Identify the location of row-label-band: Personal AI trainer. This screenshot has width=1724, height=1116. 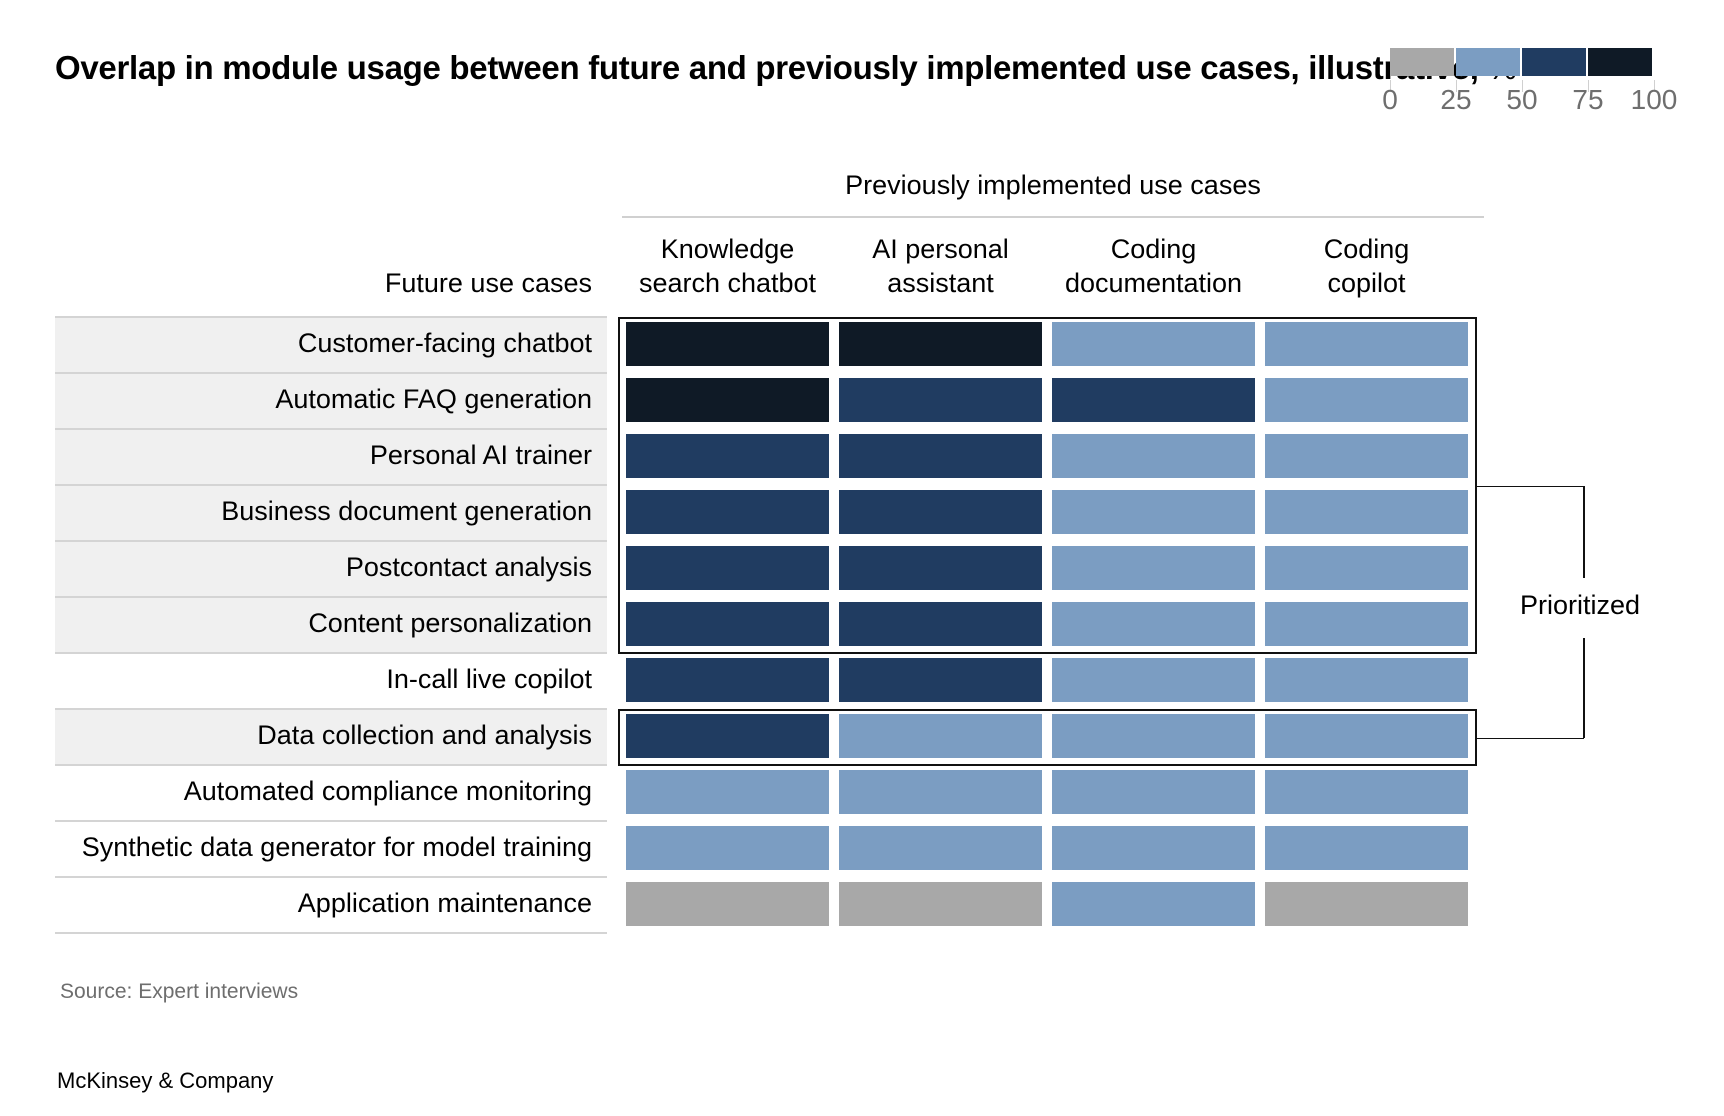
(331, 456).